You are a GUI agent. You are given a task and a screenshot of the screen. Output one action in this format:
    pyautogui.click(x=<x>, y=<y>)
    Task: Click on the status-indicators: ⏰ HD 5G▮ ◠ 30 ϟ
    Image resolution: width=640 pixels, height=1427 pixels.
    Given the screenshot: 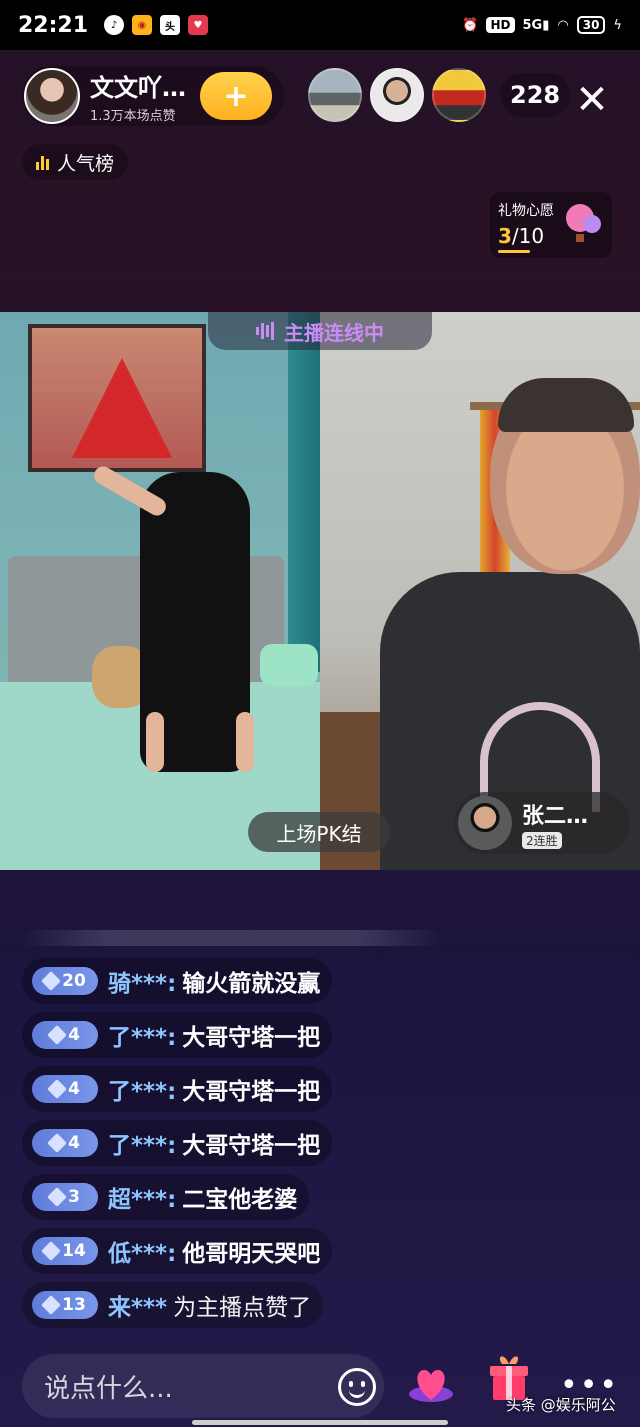 What is the action you would take?
    pyautogui.click(x=542, y=25)
    